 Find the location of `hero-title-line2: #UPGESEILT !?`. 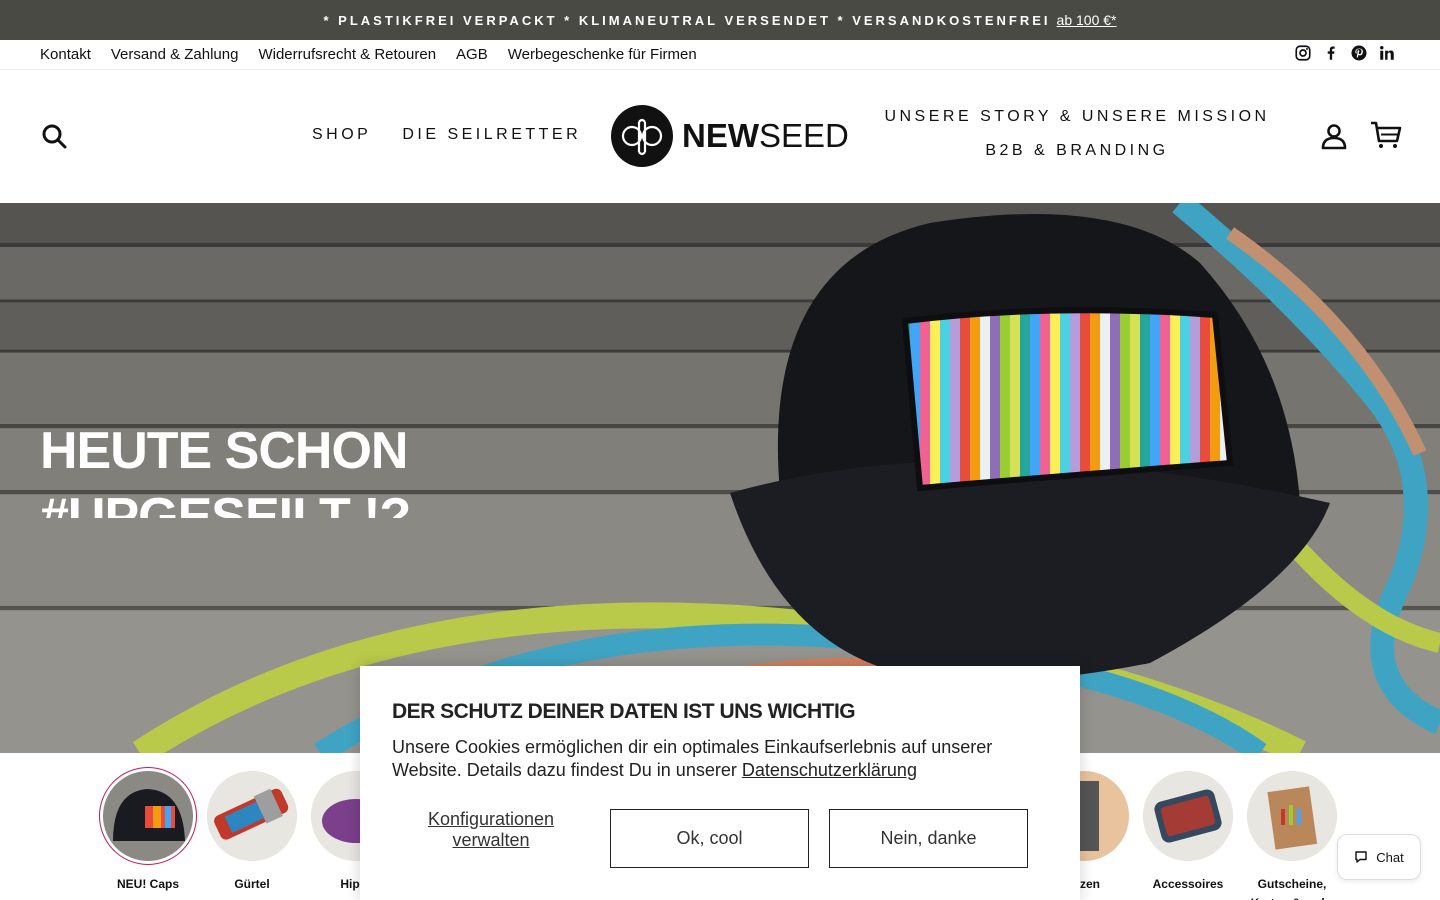

hero-title-line2: #UPGESEILT !? is located at coordinates (225, 503).